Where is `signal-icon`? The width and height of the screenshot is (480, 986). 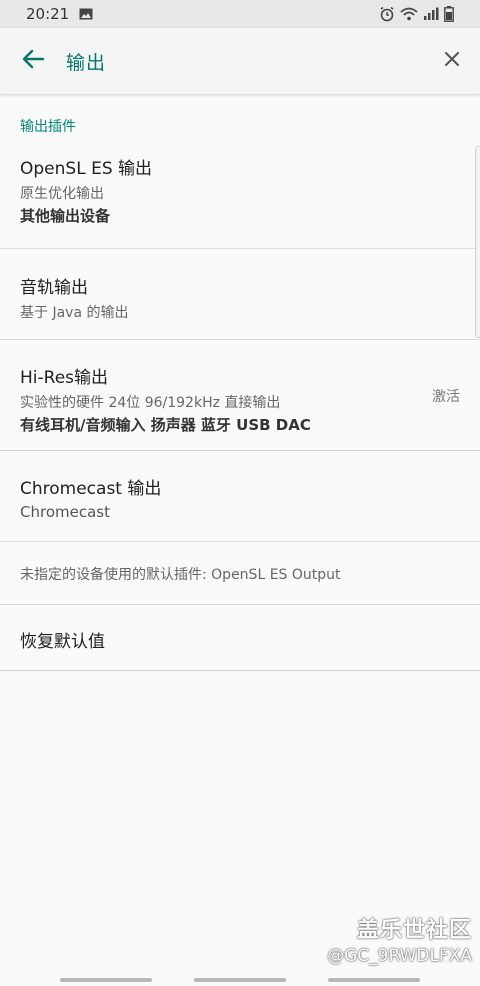 signal-icon is located at coordinates (431, 14).